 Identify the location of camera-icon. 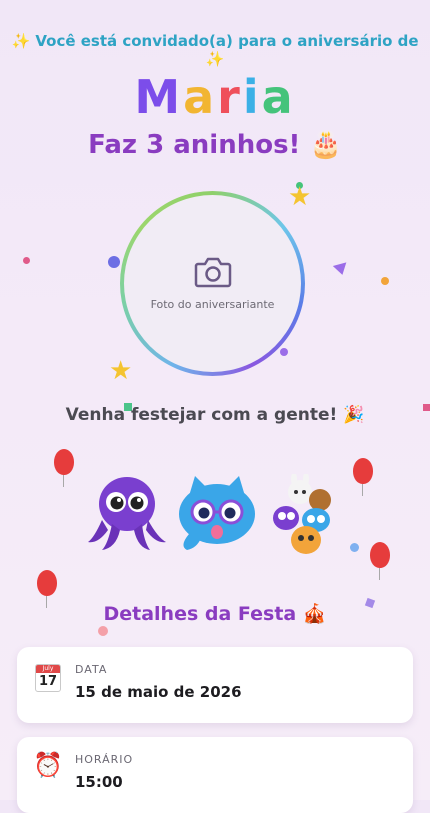
(212, 272).